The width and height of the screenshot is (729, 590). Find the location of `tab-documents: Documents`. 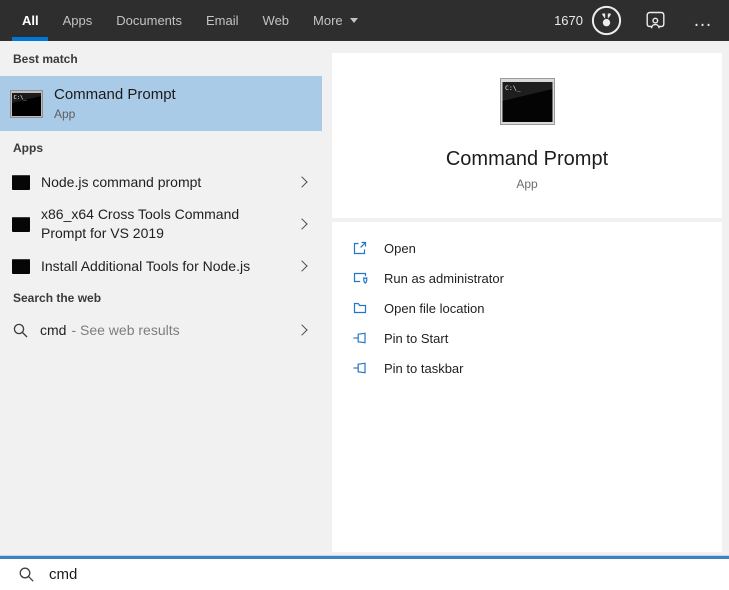

tab-documents: Documents is located at coordinates (149, 20).